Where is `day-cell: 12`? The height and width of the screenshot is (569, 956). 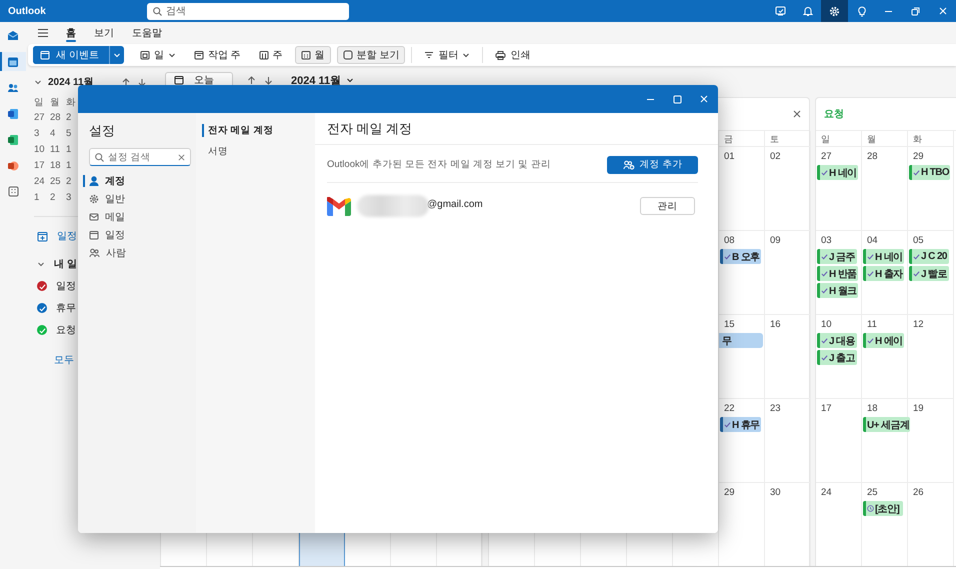
day-cell: 12 is located at coordinates (931, 356).